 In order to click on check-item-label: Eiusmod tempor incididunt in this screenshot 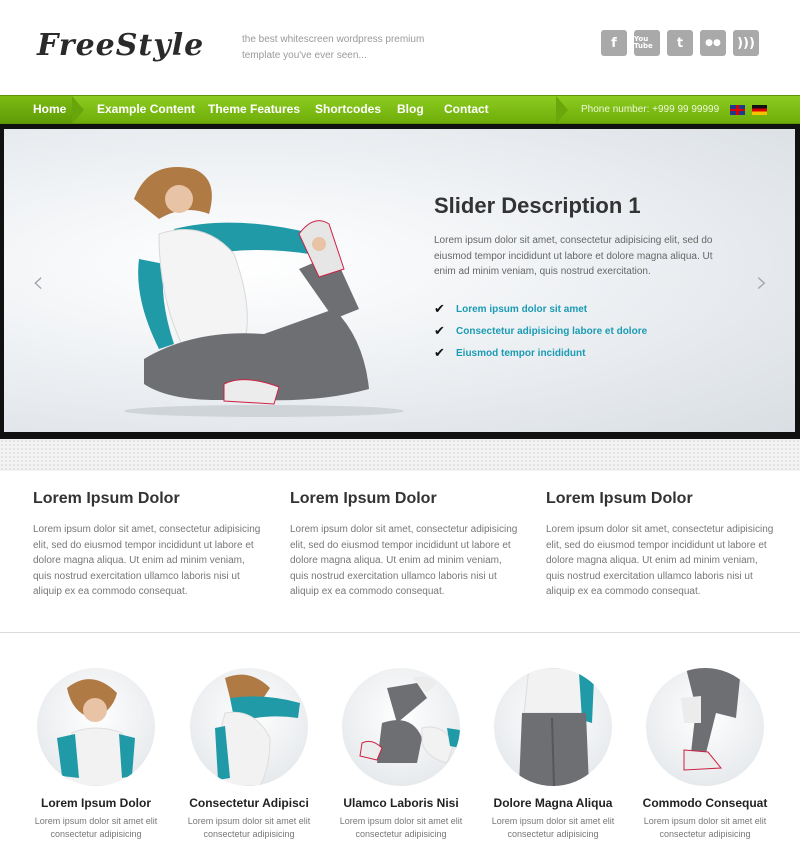, I will do `click(521, 353)`.